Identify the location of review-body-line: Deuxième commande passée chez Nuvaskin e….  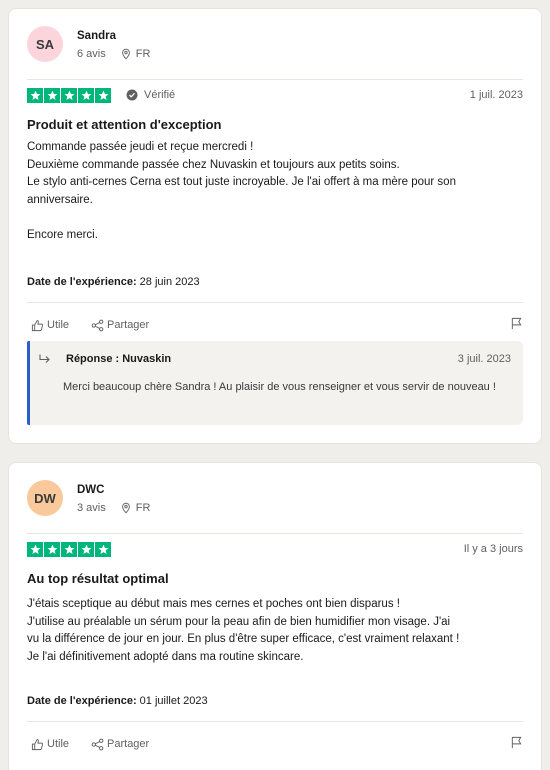
(213, 164).